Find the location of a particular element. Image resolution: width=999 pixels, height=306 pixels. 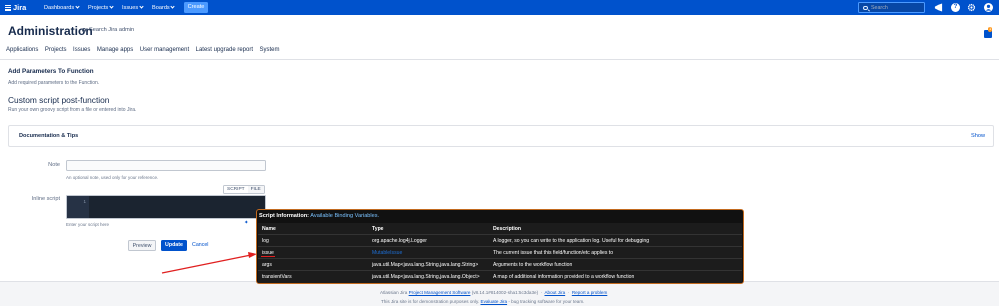

nav-boards: Boards is located at coordinates (163, 7).